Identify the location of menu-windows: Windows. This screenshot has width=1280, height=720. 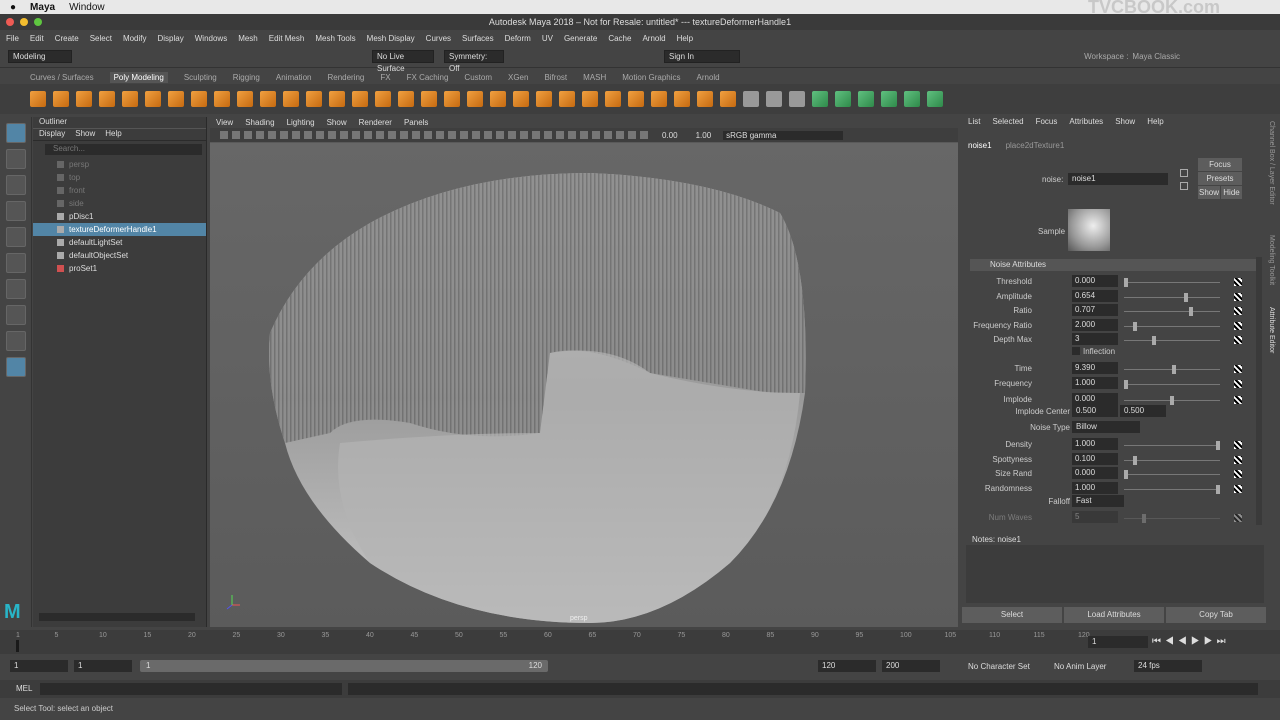
(211, 38).